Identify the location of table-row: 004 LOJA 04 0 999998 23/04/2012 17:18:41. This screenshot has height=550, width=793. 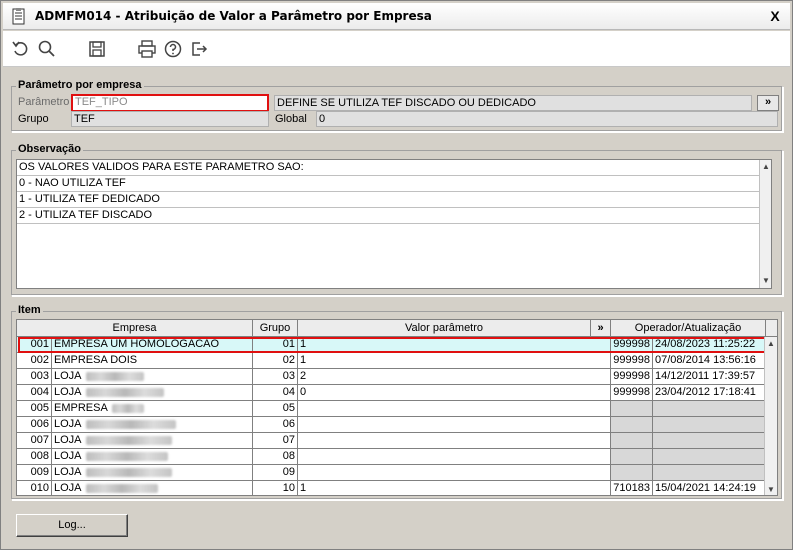
(391, 393).